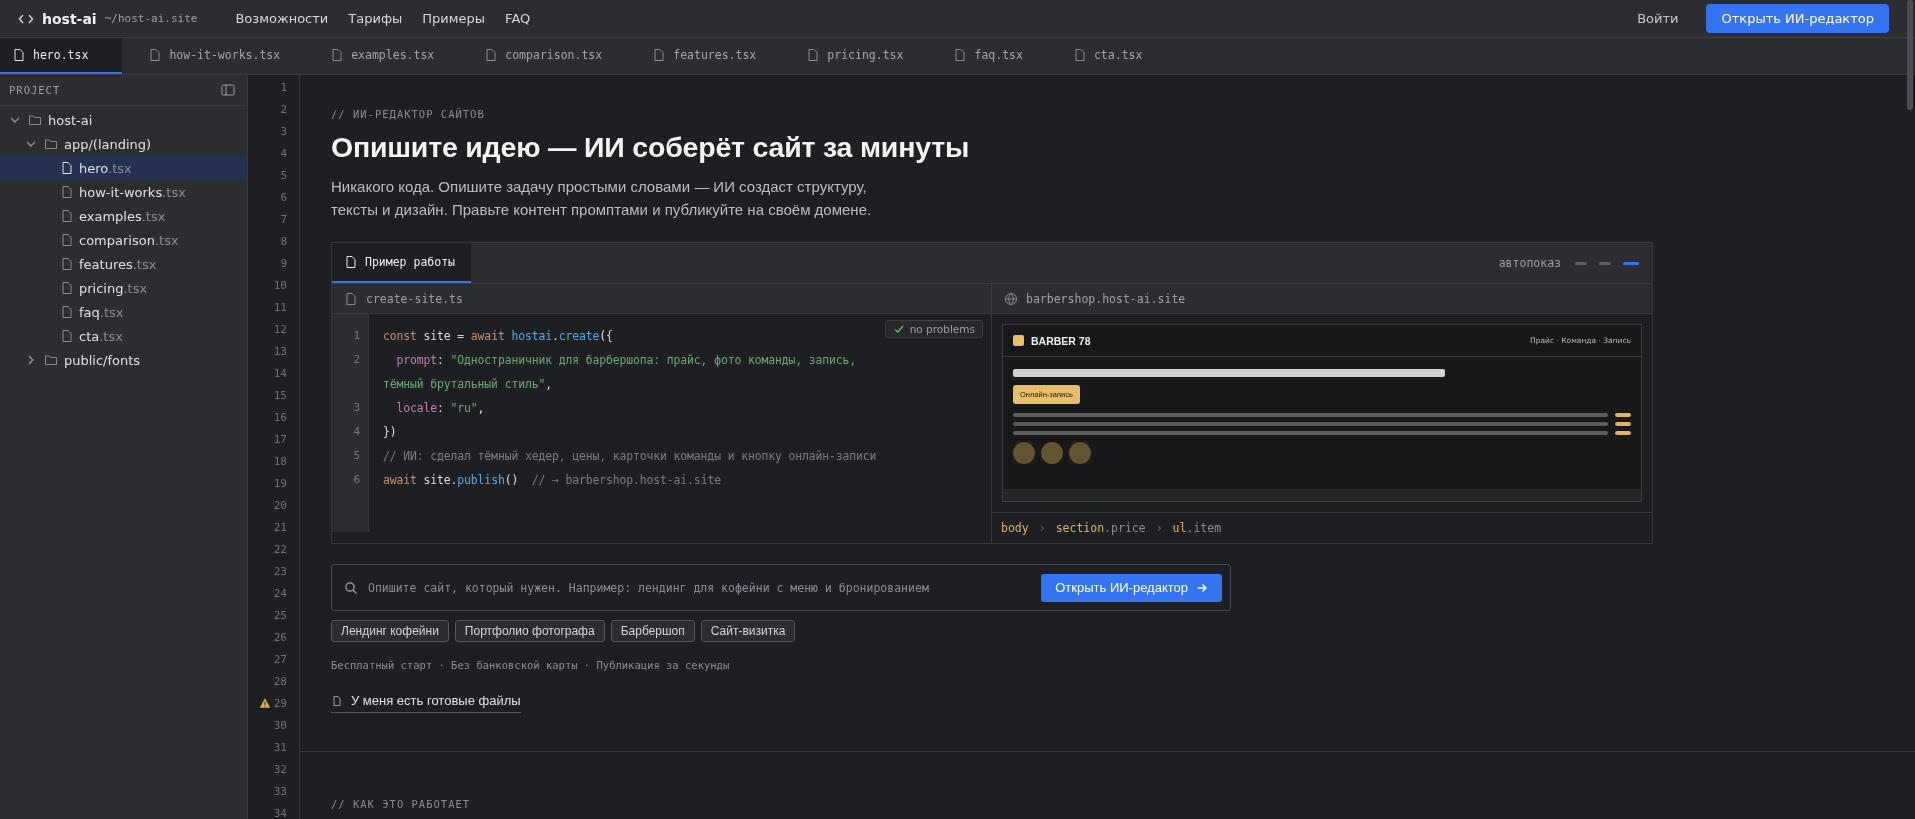  I want to click on panel-title: PROJECT, so click(35, 90).